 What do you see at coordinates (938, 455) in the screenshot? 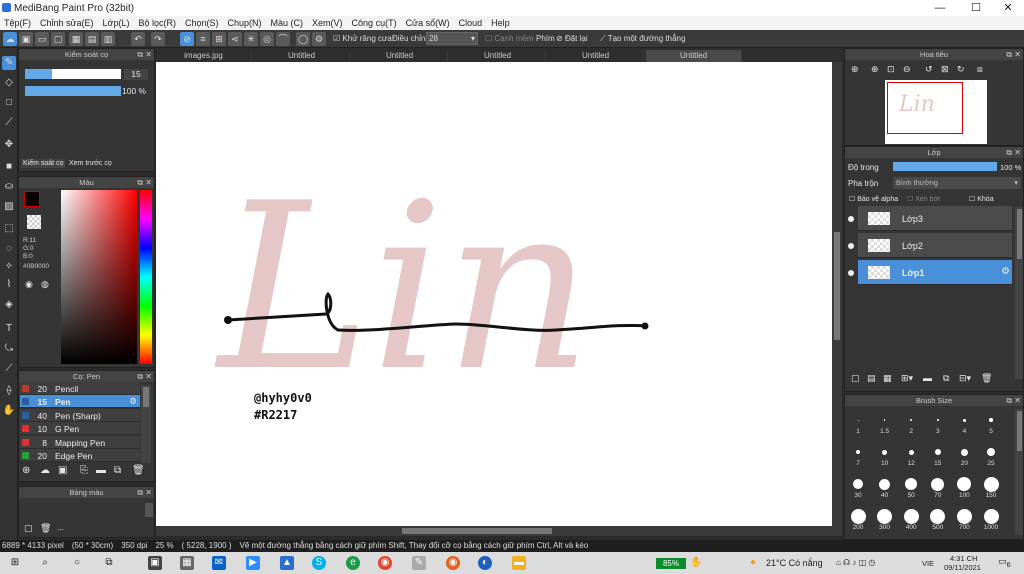
I see `brush-size-15: 15` at bounding box center [938, 455].